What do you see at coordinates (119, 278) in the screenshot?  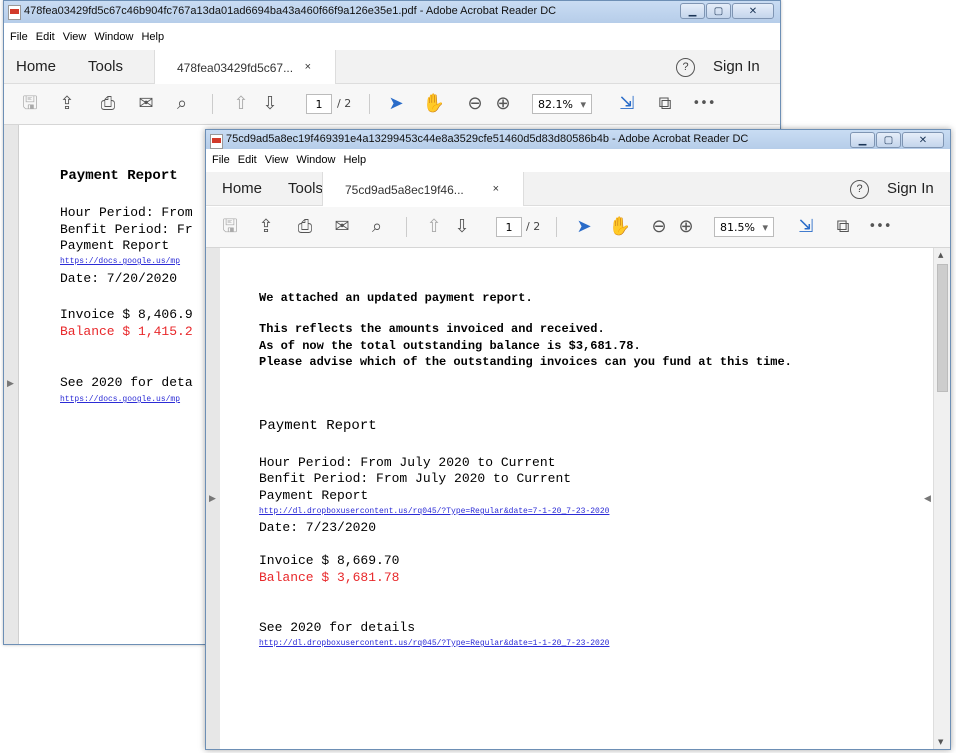 I see `report-date: Date: 7/20/2020` at bounding box center [119, 278].